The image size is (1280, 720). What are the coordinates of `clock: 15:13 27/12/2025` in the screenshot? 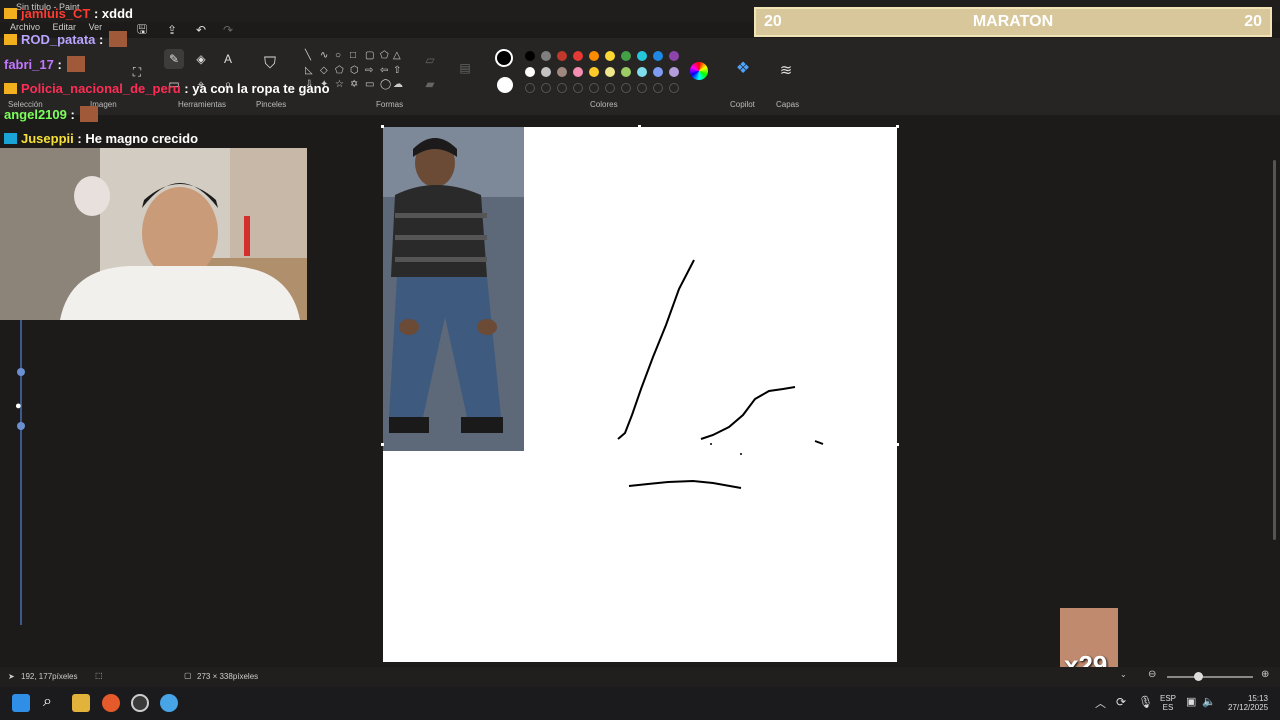 It's located at (1248, 703).